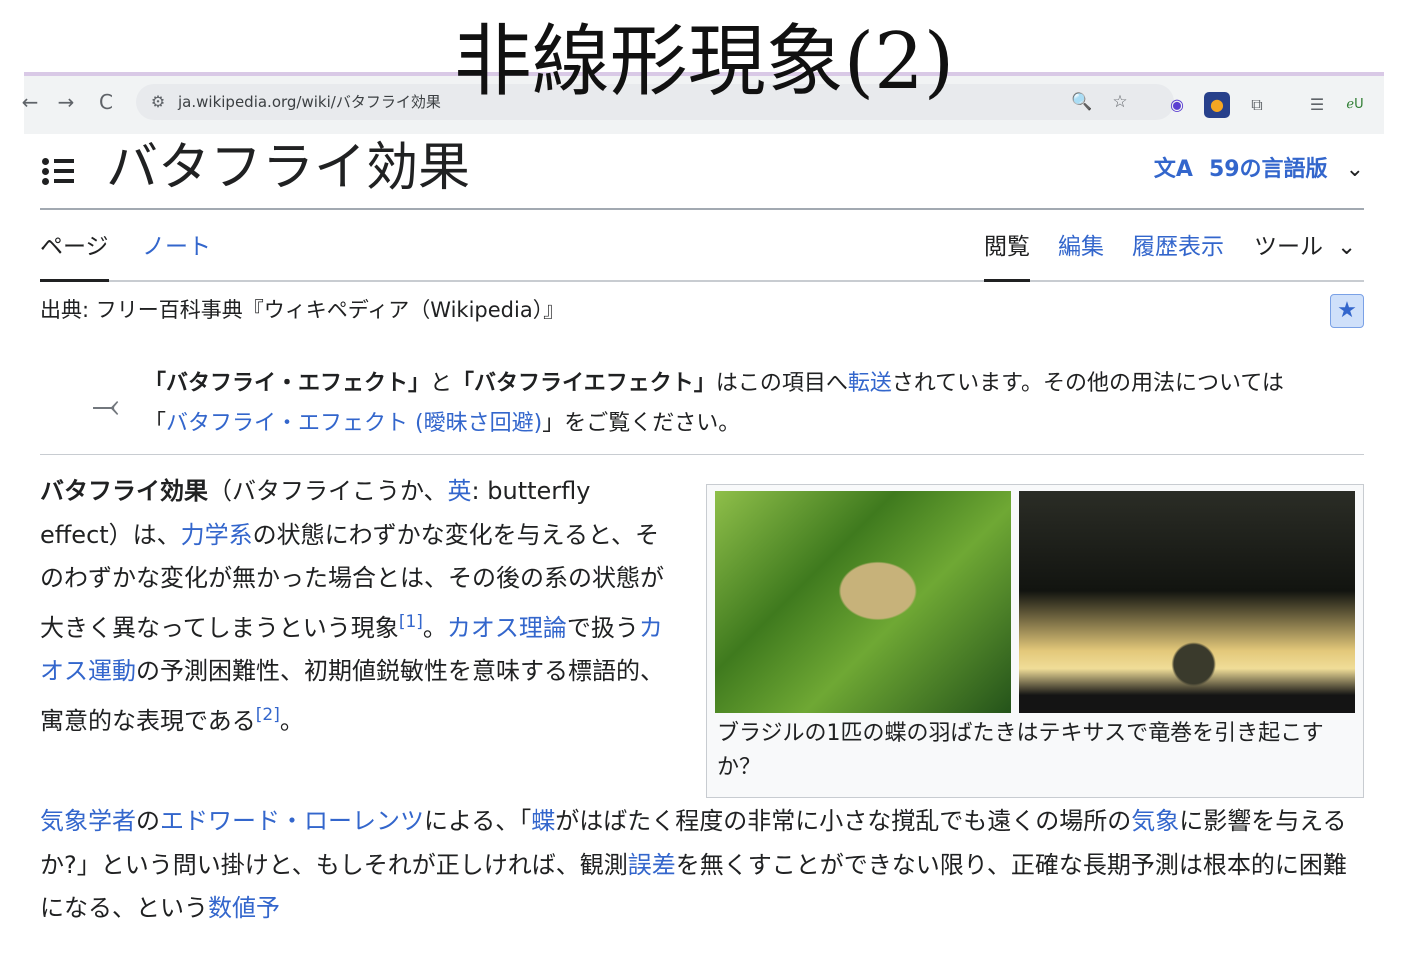  Describe the element at coordinates (1155, 821) in the screenshot. I see `link-weather: 気象` at that location.